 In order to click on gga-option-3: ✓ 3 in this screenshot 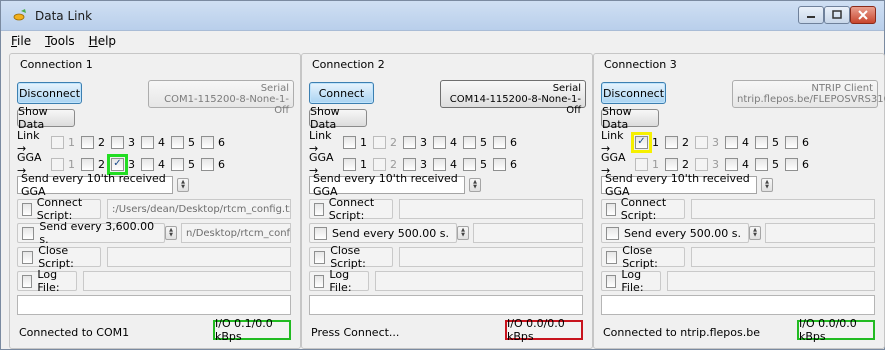, I will do `click(121, 164)`.